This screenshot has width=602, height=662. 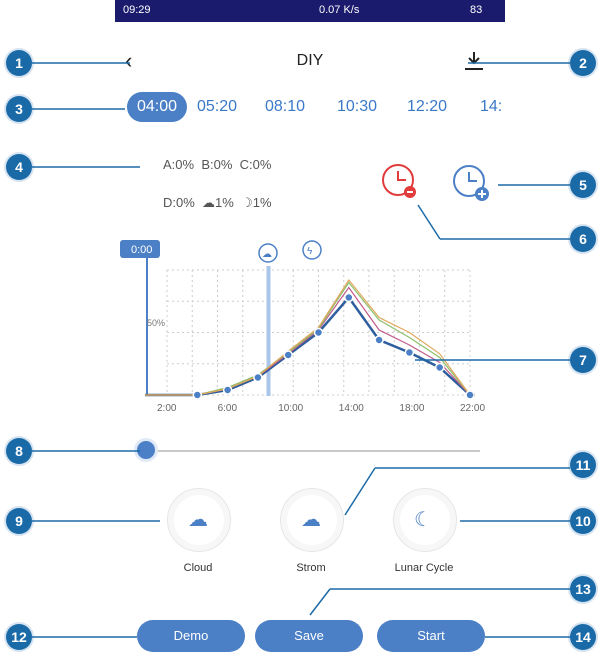 What do you see at coordinates (351, 408) in the screenshot?
I see `x-tick-label: 14:00` at bounding box center [351, 408].